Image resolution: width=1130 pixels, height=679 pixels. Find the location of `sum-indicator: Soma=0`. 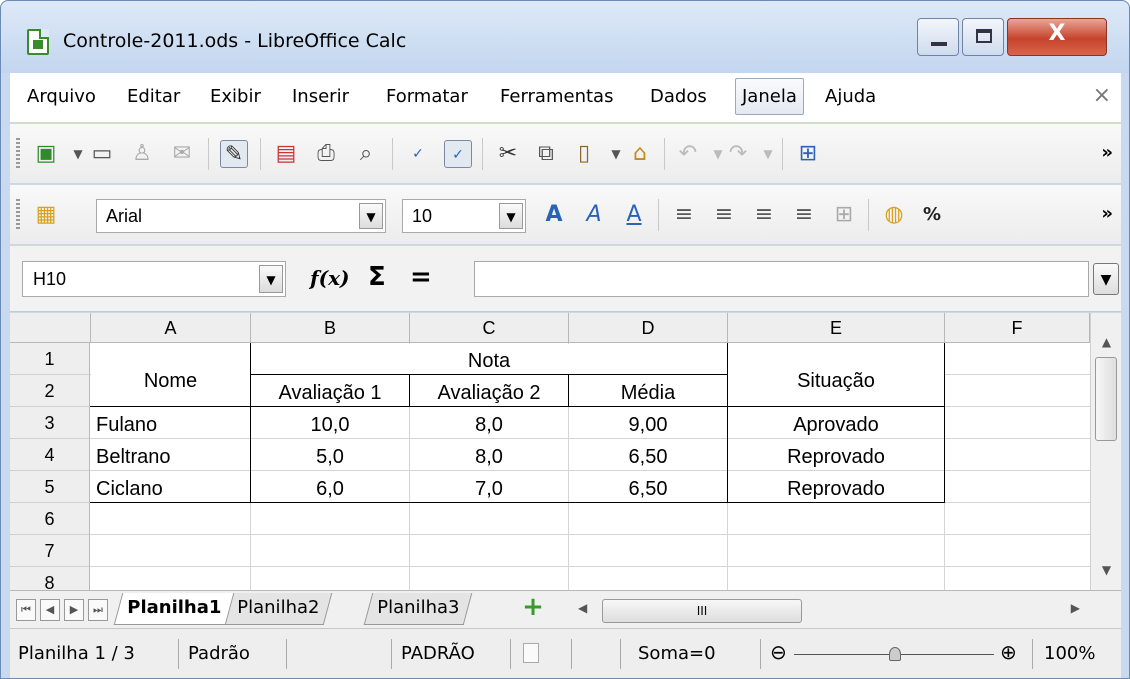

sum-indicator: Soma=0 is located at coordinates (677, 653).